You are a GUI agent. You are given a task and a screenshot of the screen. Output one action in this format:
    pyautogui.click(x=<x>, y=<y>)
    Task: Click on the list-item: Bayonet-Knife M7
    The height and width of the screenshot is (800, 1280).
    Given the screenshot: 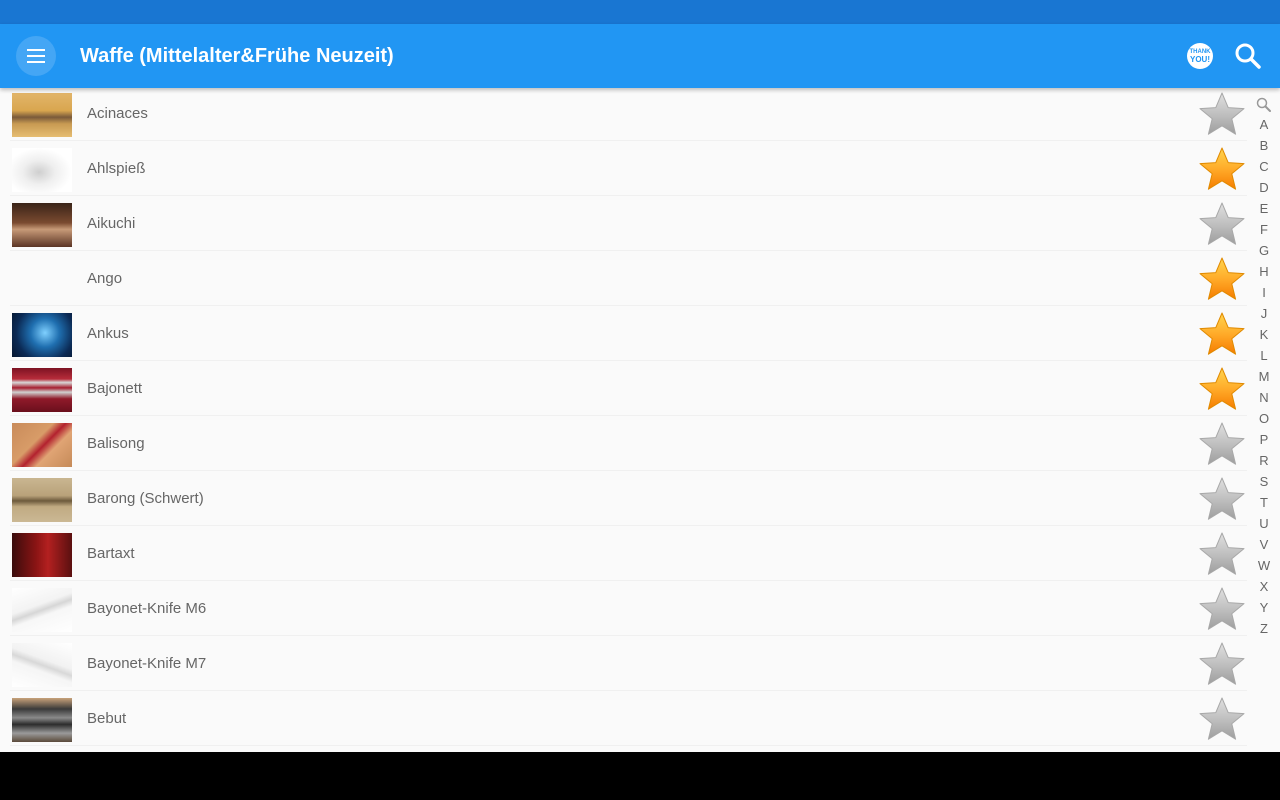 What is the action you would take?
    pyautogui.click(x=628, y=664)
    